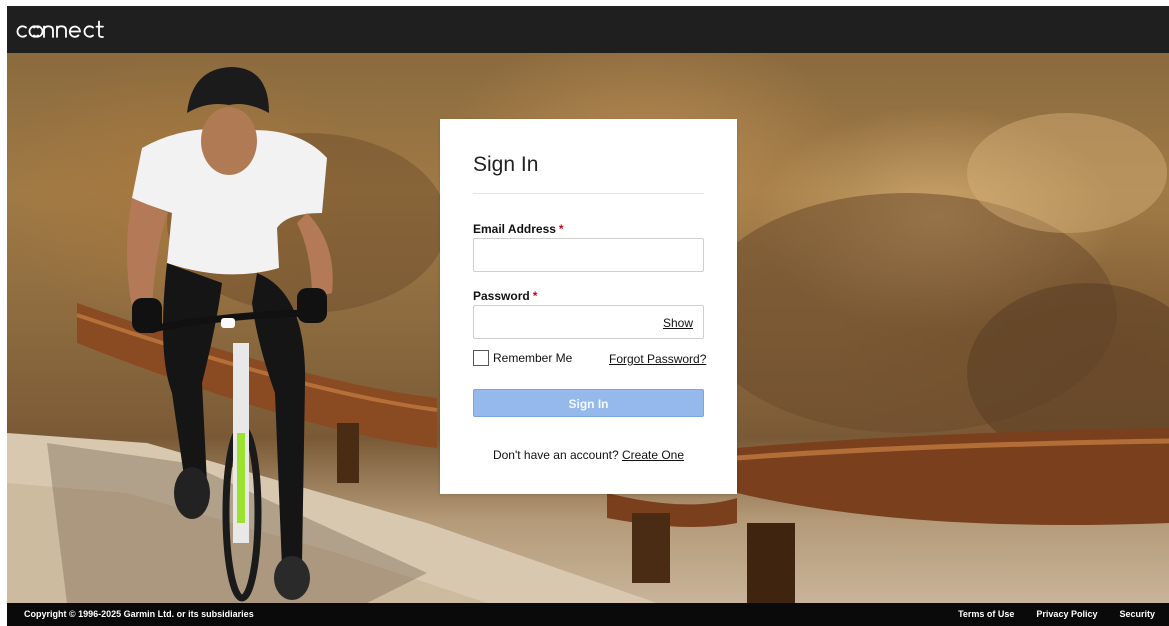 Image resolution: width=1169 pixels, height=626 pixels. What do you see at coordinates (588, 322) in the screenshot?
I see `password-input: Show` at bounding box center [588, 322].